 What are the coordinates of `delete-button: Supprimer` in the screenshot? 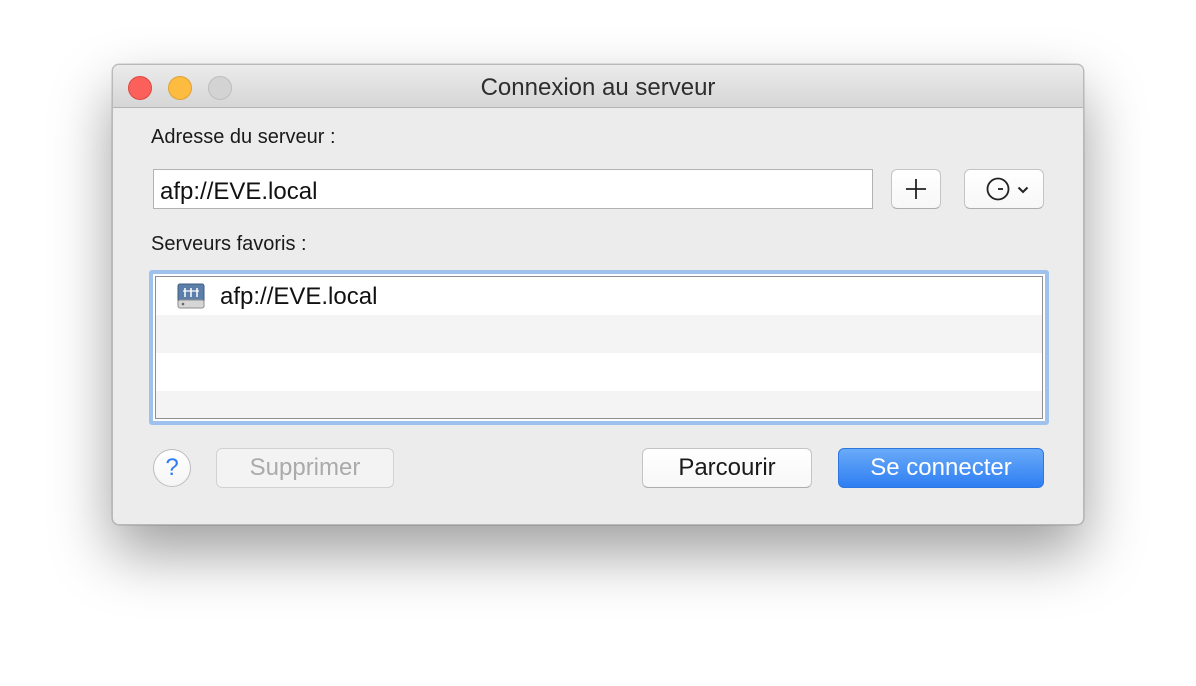 It's located at (305, 468).